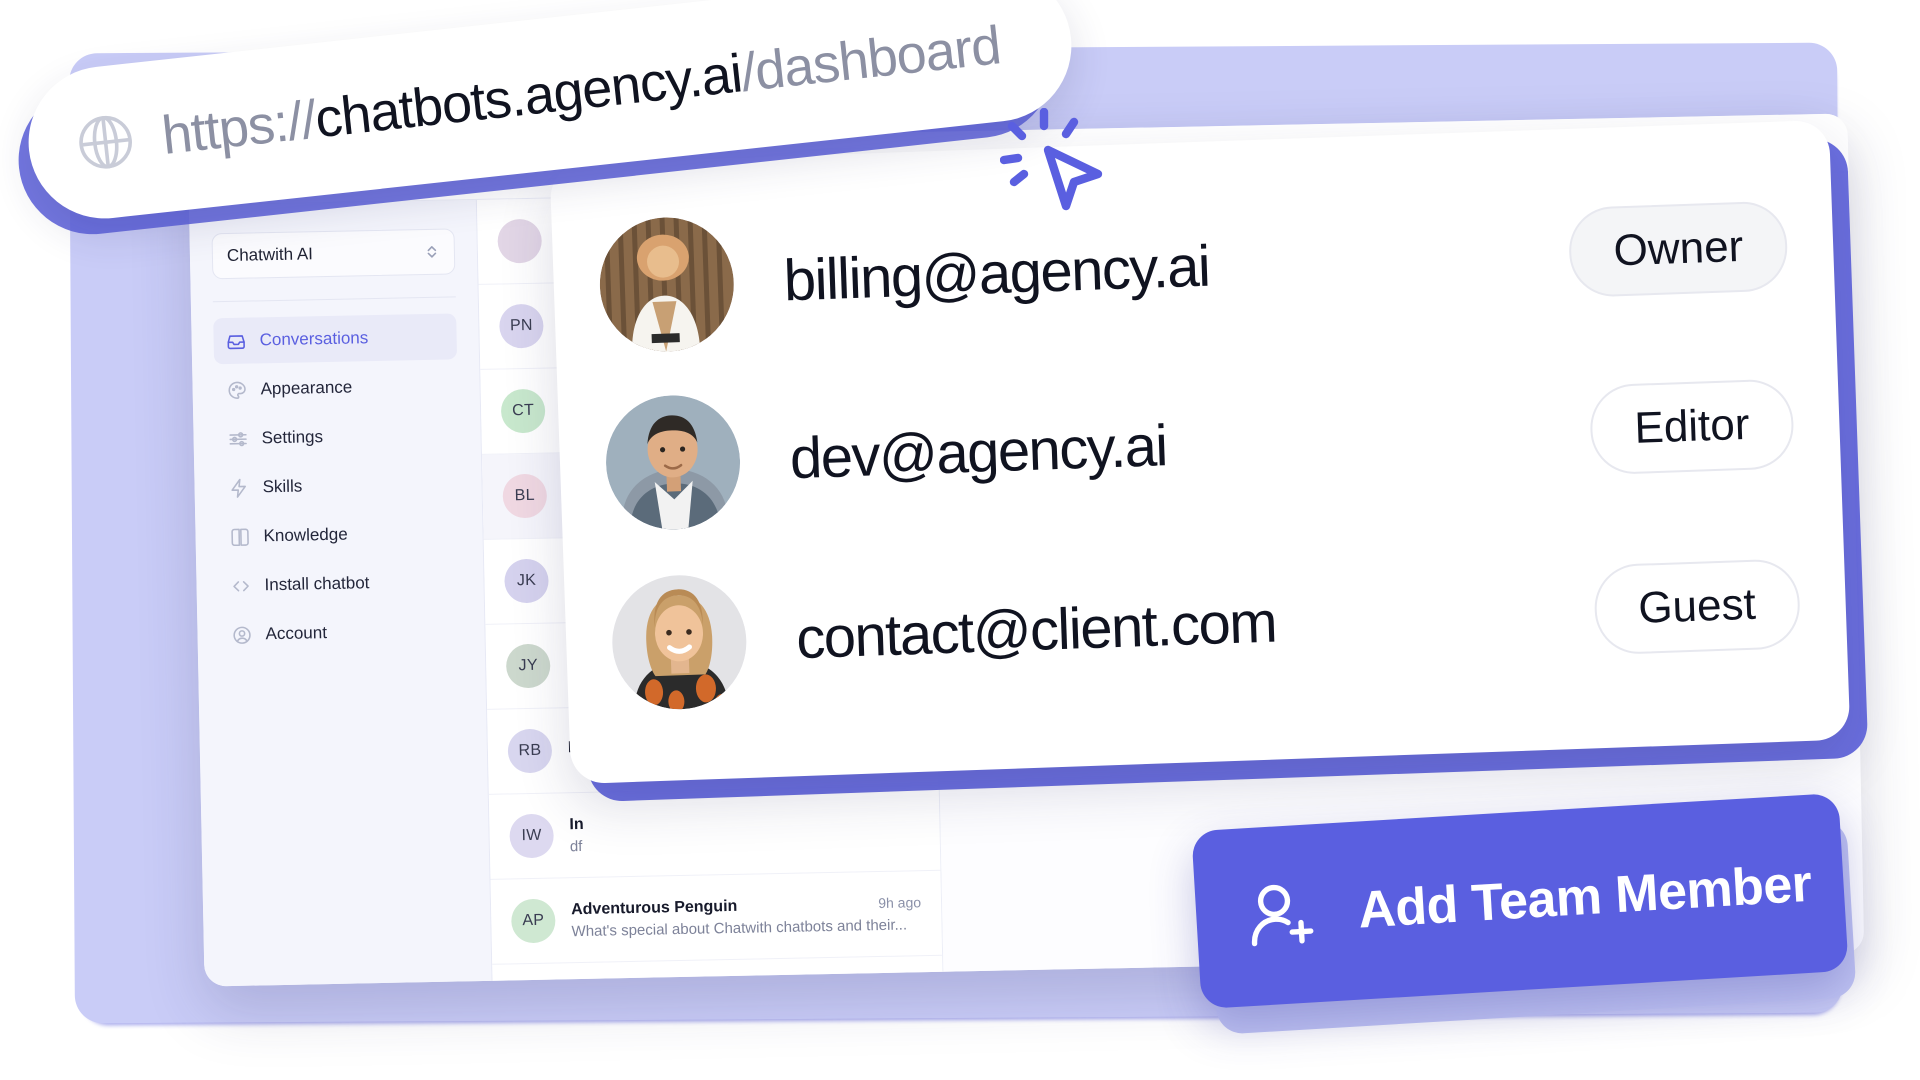 The height and width of the screenshot is (1080, 1920). What do you see at coordinates (306, 388) in the screenshot?
I see `sidebar-item-label: Appearance` at bounding box center [306, 388].